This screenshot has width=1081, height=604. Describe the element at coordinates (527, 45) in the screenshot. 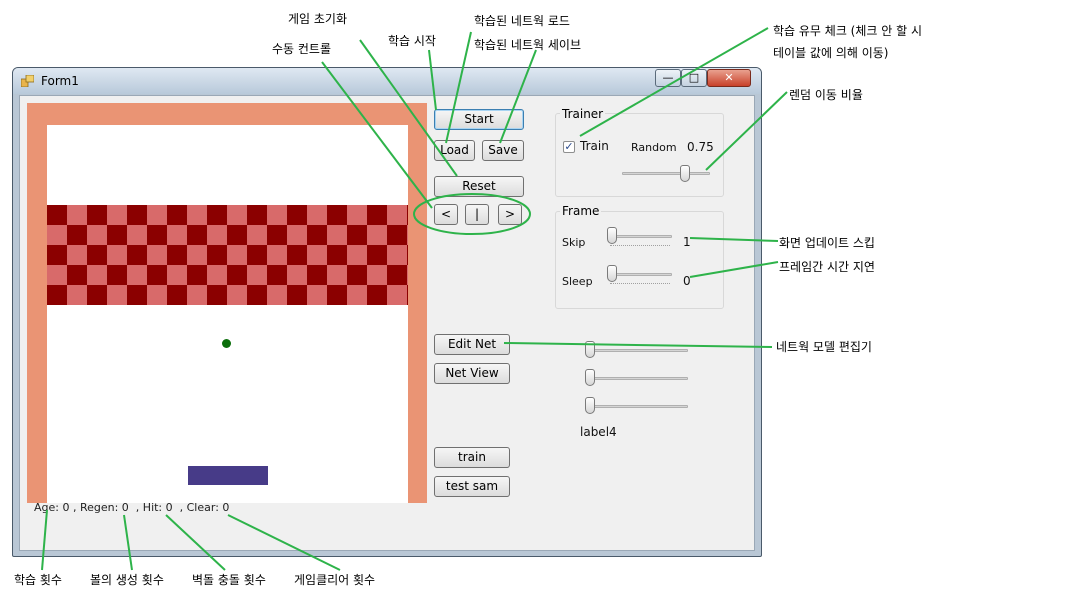

I see `annotation-net-save: 학습된 네트웍 세이브` at that location.